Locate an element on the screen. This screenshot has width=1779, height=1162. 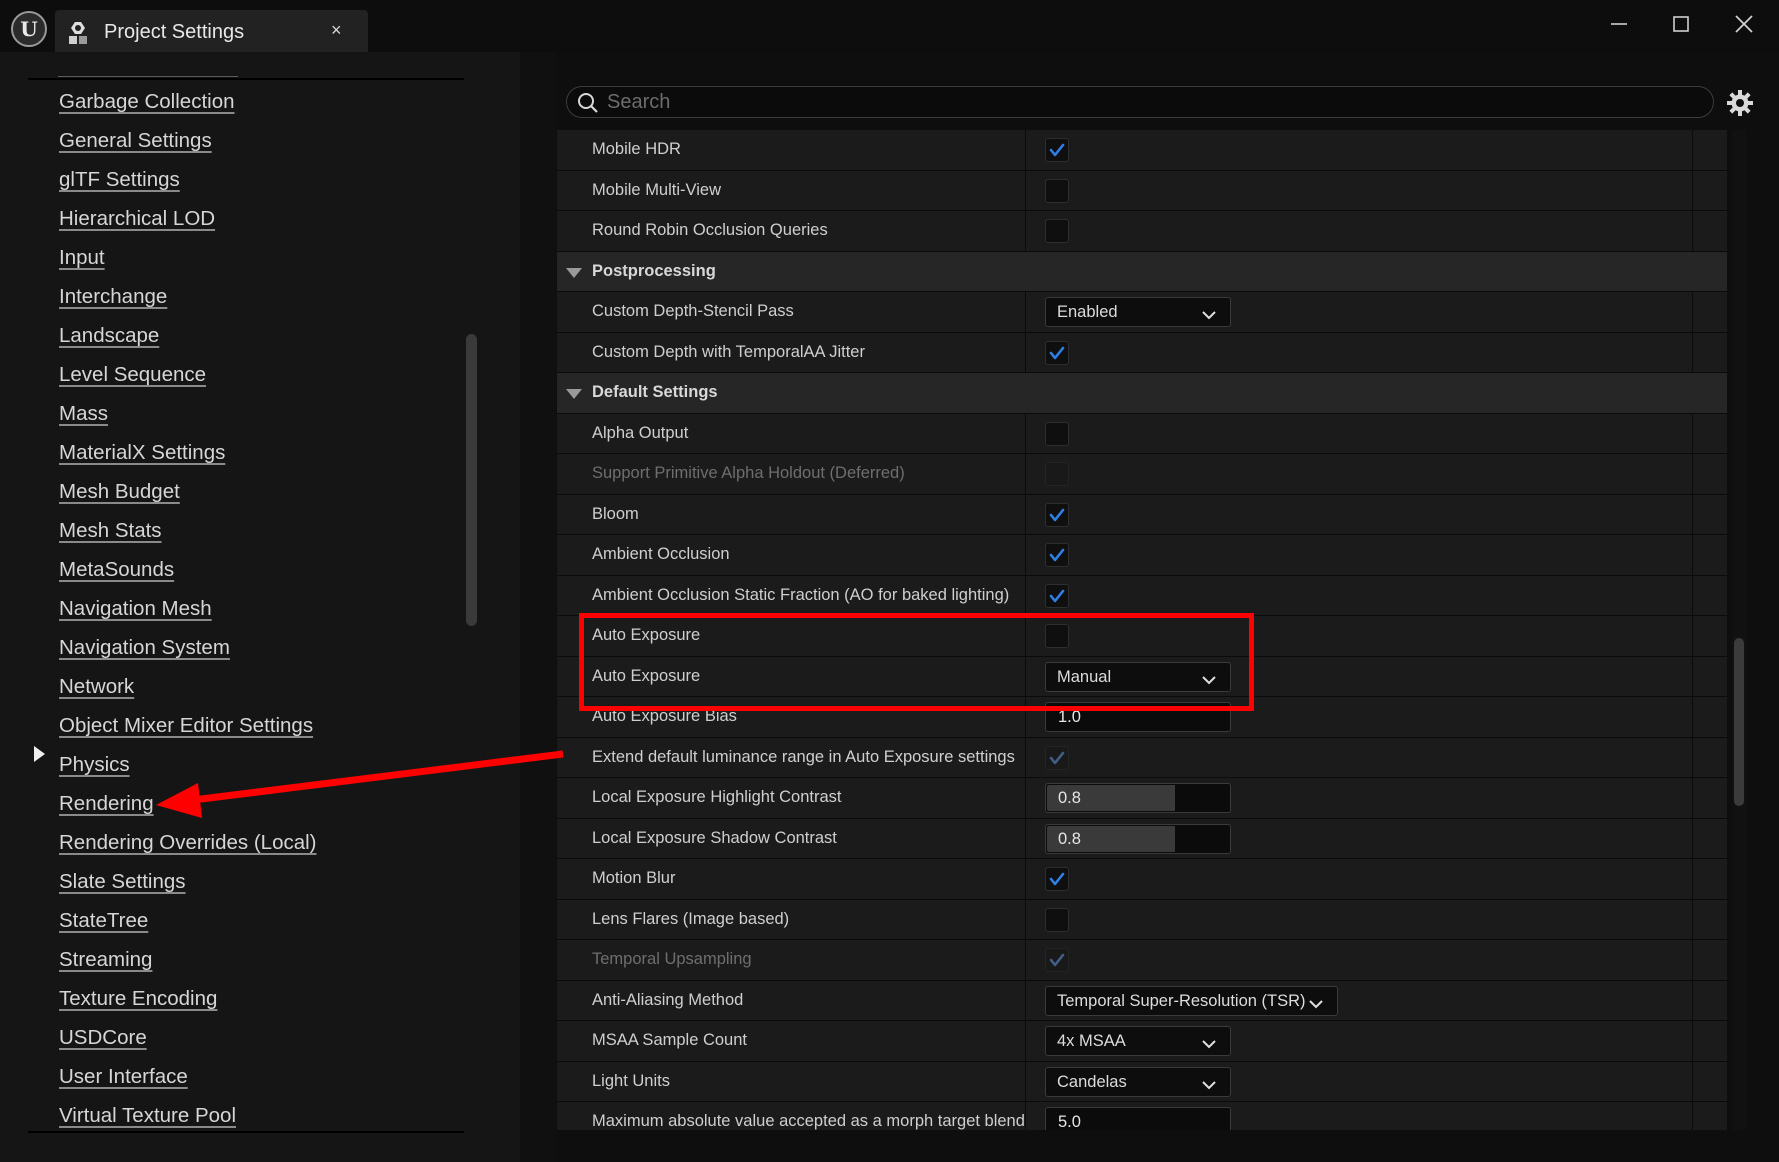
checkbox-round-robin-occlusion-queries is located at coordinates (1057, 231).